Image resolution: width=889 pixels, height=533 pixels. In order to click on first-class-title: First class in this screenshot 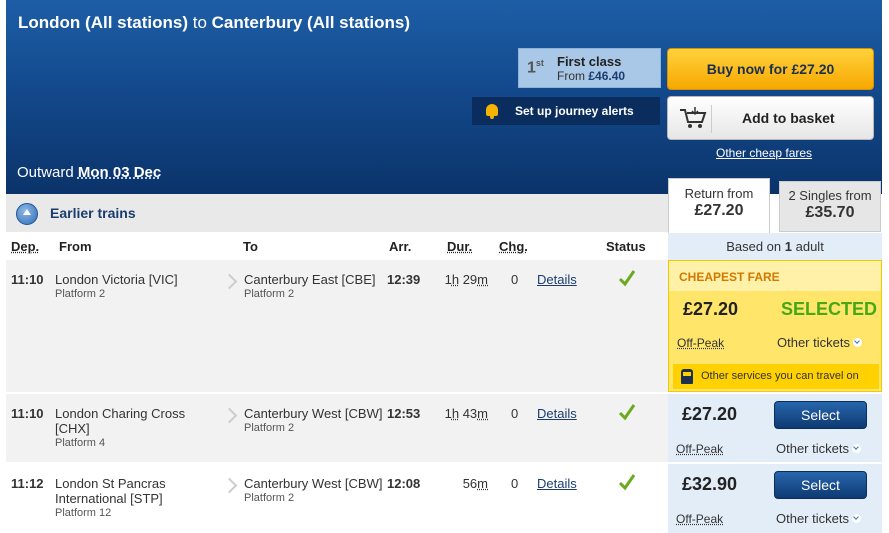, I will do `click(589, 61)`.